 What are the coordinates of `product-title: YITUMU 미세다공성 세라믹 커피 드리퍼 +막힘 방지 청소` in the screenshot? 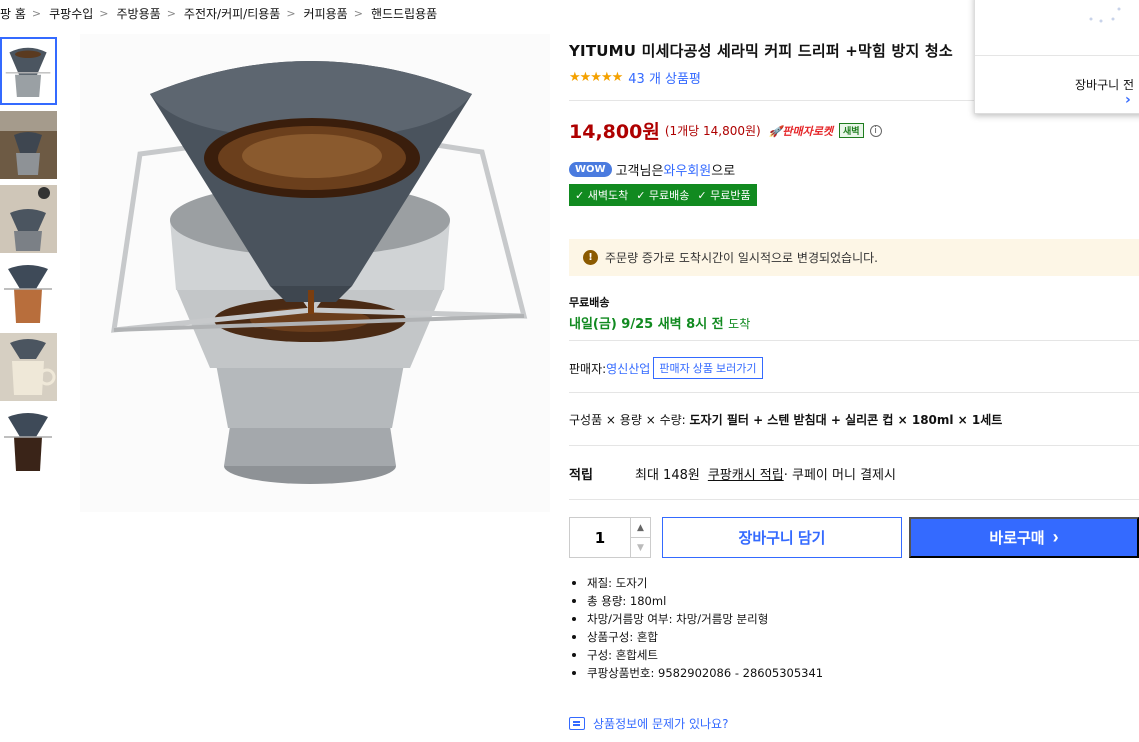 It's located at (761, 51).